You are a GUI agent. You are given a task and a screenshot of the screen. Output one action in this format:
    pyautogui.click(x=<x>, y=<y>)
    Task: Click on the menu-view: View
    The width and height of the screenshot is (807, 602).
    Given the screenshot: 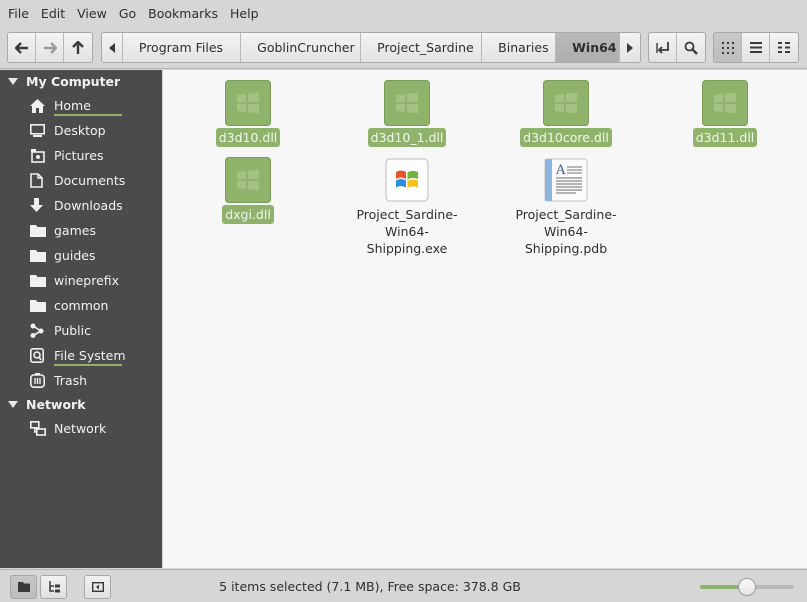 What is the action you would take?
    pyautogui.click(x=92, y=13)
    